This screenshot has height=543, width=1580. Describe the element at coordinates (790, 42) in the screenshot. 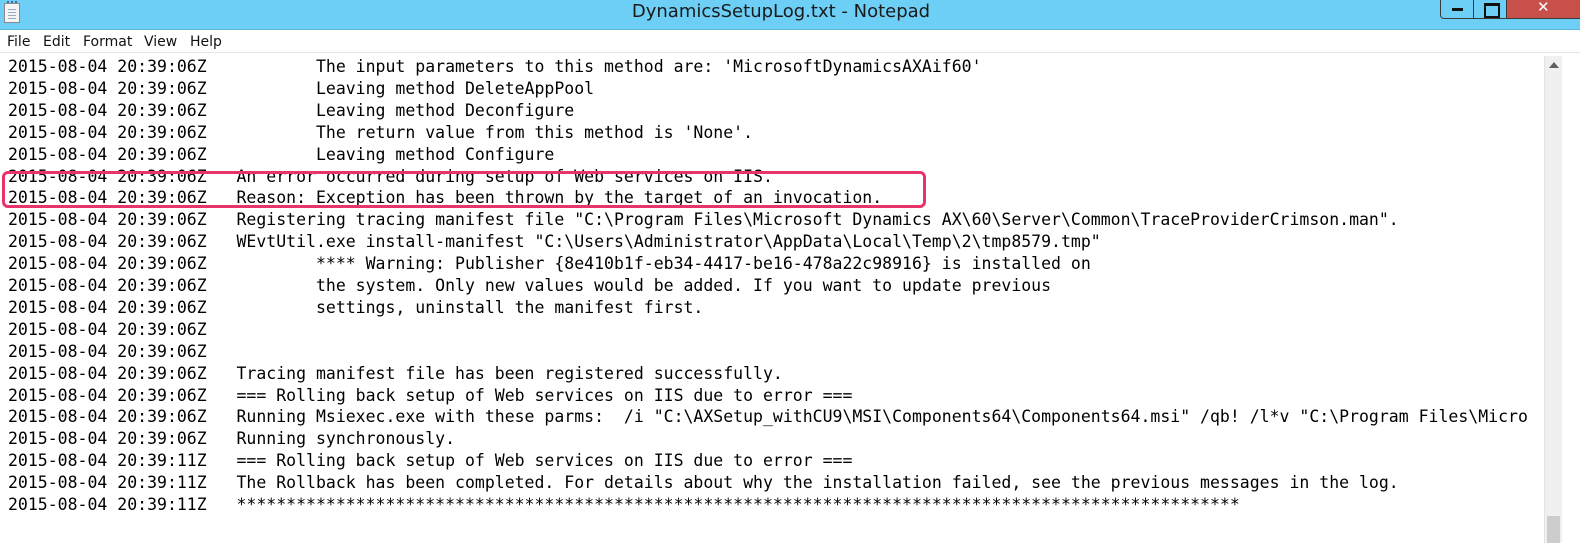

I see `menu-bar: File Edit Format View Help` at that location.